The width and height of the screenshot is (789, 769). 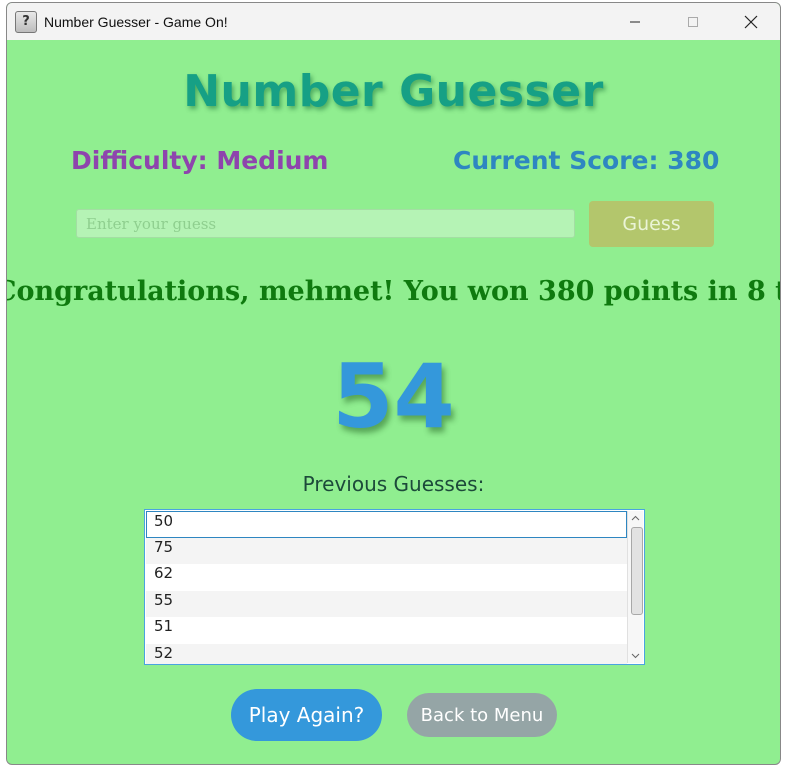 I want to click on title-bar: ? Number Guesser - Game On!, so click(x=393, y=21).